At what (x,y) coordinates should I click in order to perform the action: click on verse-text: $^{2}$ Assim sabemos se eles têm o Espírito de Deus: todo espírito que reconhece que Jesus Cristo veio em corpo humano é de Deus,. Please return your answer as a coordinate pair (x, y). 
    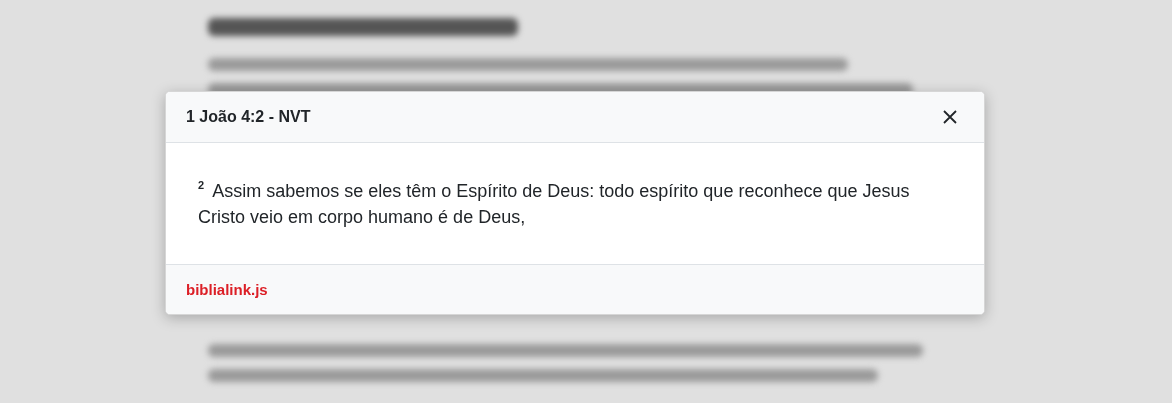
    Looking at the image, I should click on (554, 203).